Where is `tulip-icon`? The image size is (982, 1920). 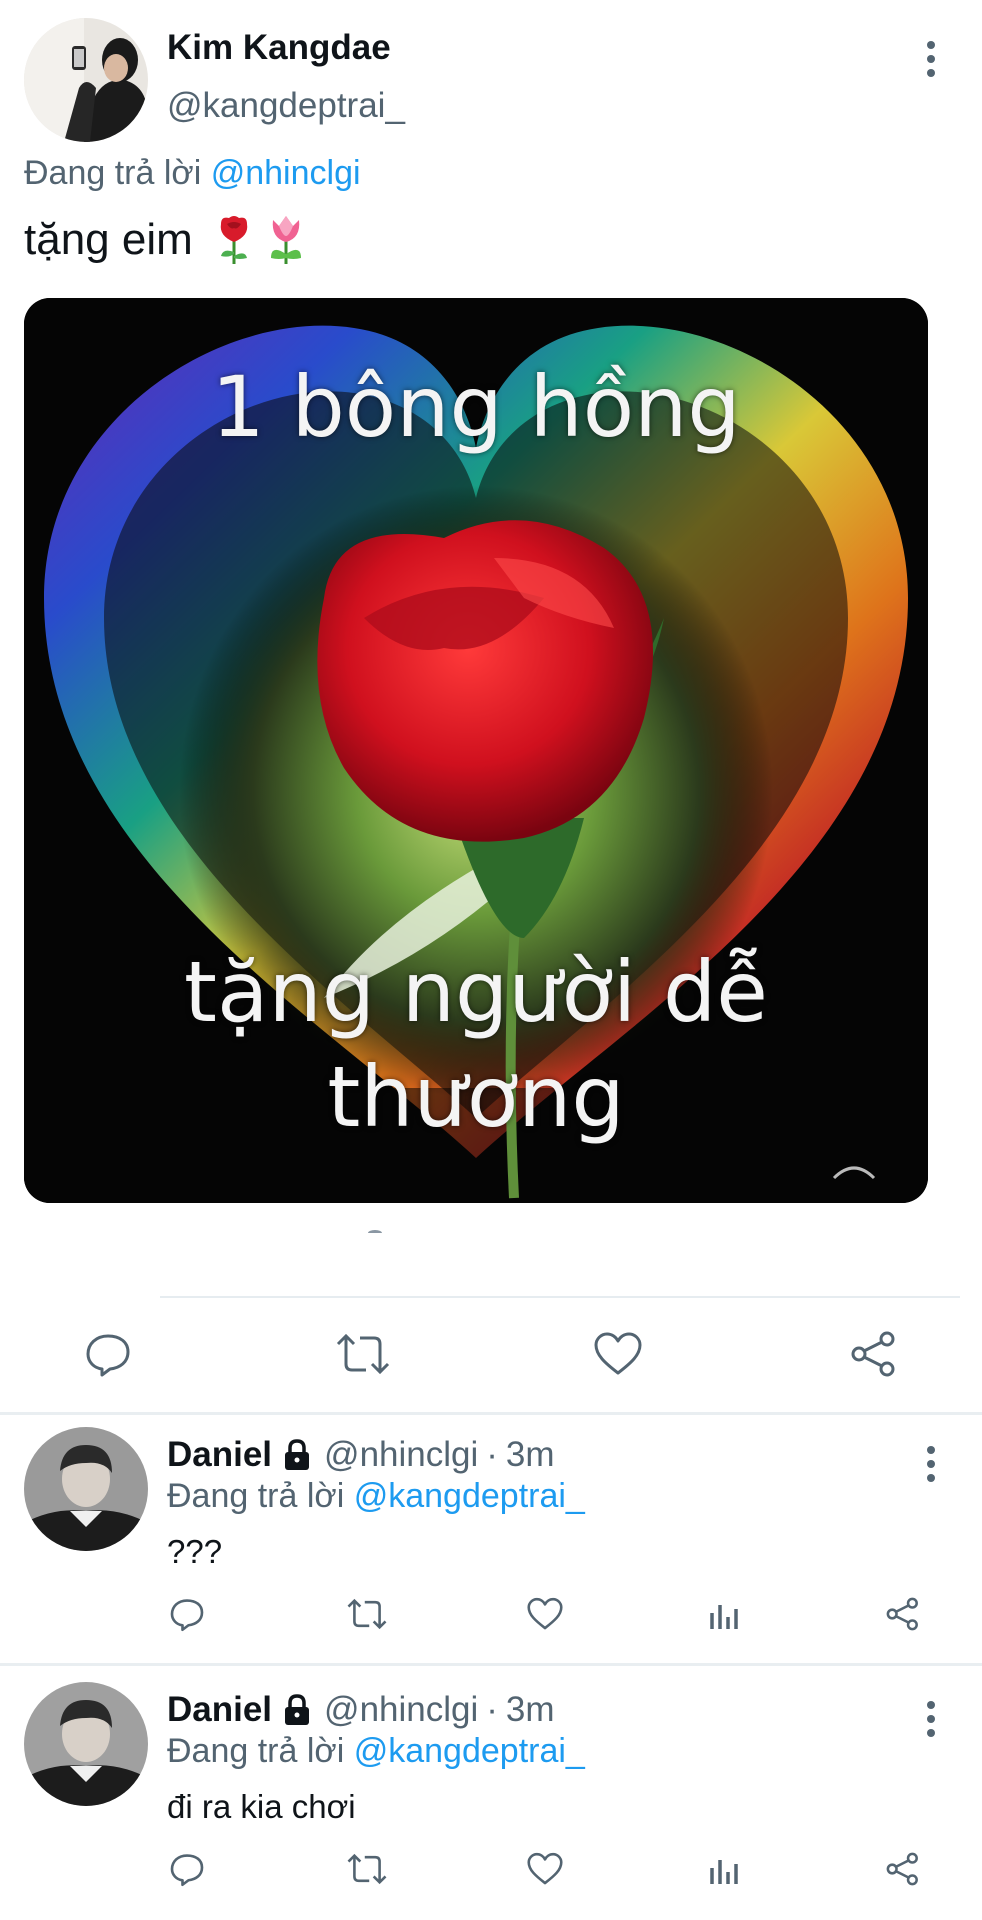 tulip-icon is located at coordinates (286, 240).